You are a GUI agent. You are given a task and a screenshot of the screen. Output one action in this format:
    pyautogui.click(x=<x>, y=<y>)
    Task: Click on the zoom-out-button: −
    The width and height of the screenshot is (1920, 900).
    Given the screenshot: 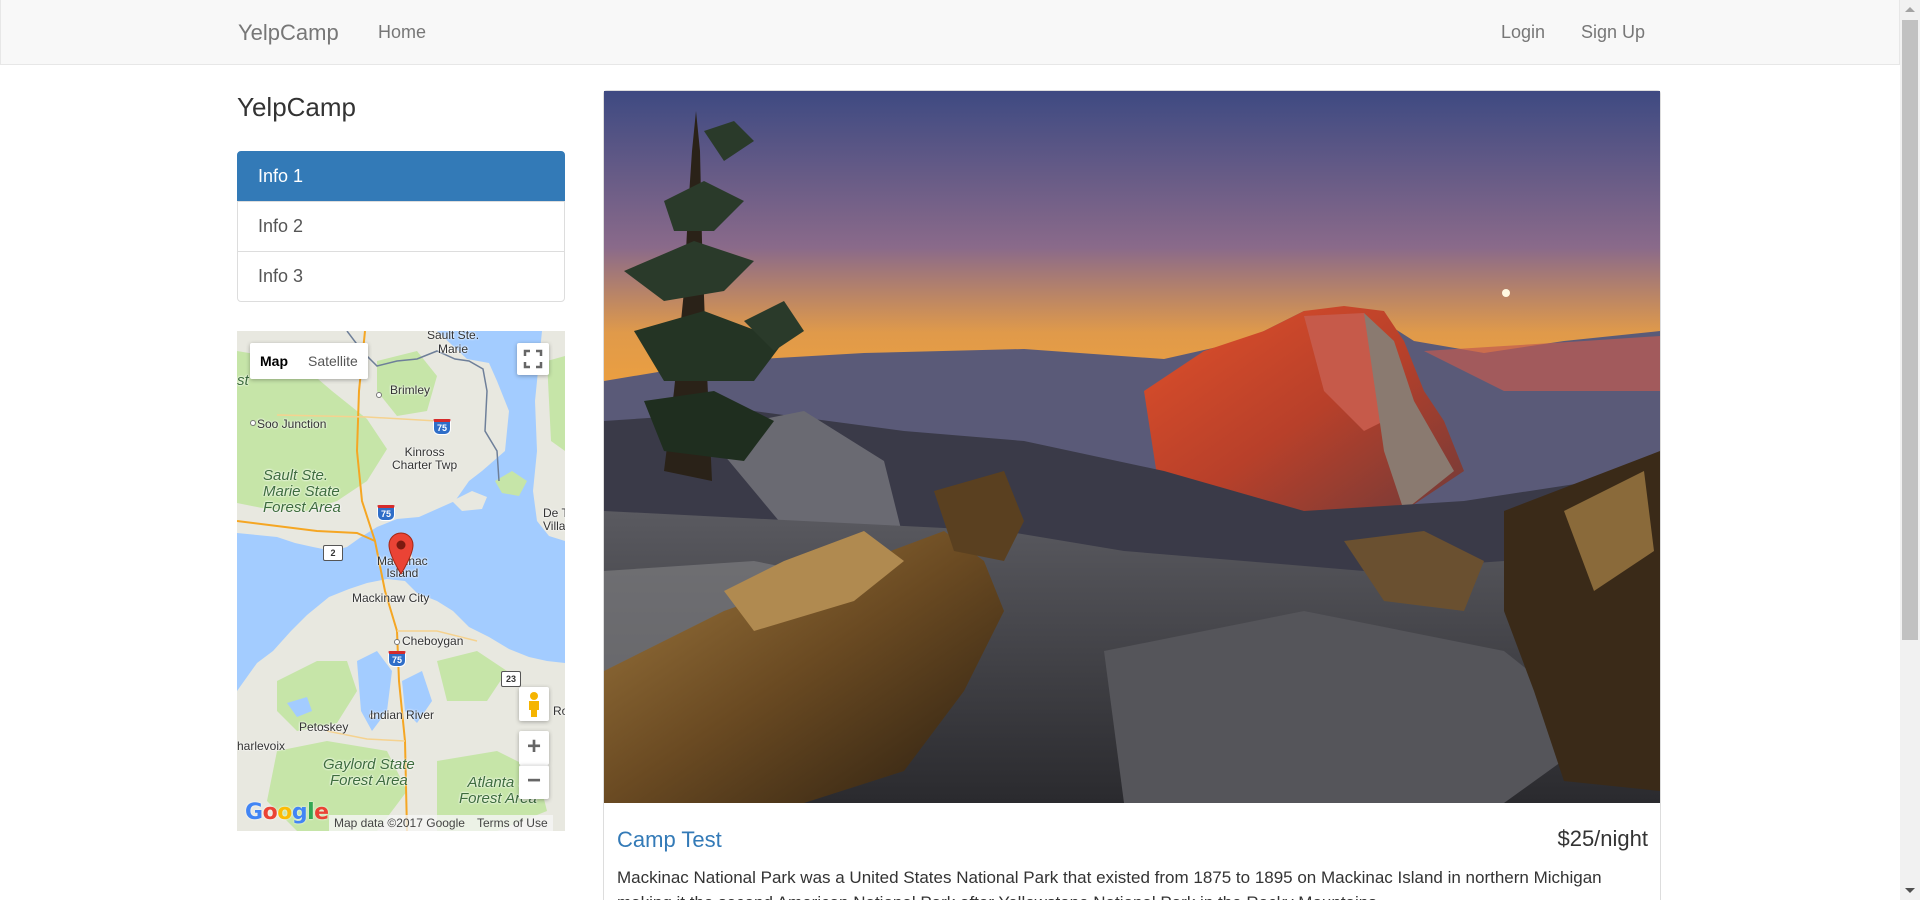 What is the action you would take?
    pyautogui.click(x=534, y=782)
    